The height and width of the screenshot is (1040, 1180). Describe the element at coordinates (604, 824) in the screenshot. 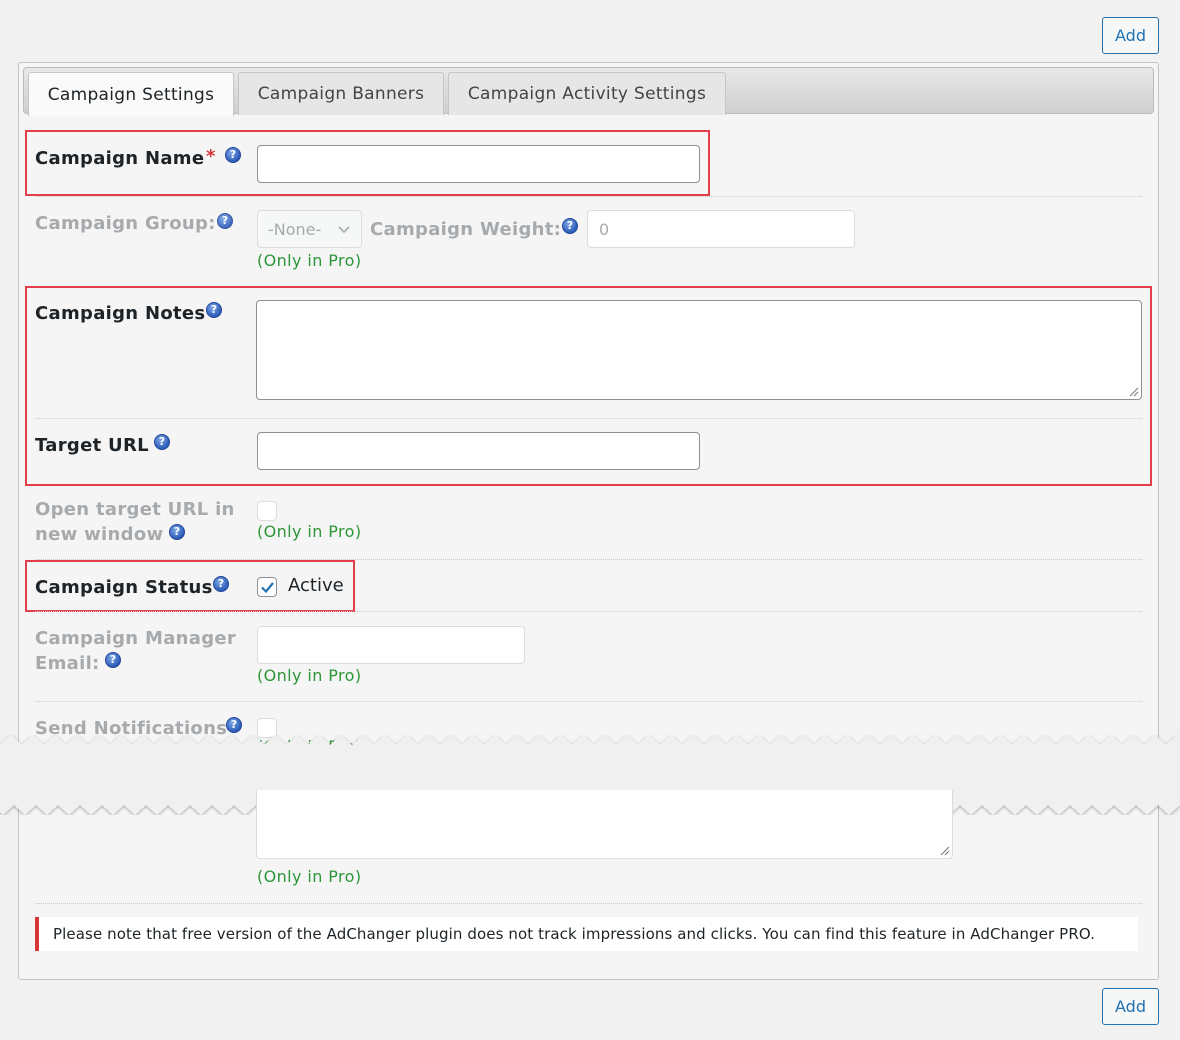

I see `bottom-textarea` at that location.